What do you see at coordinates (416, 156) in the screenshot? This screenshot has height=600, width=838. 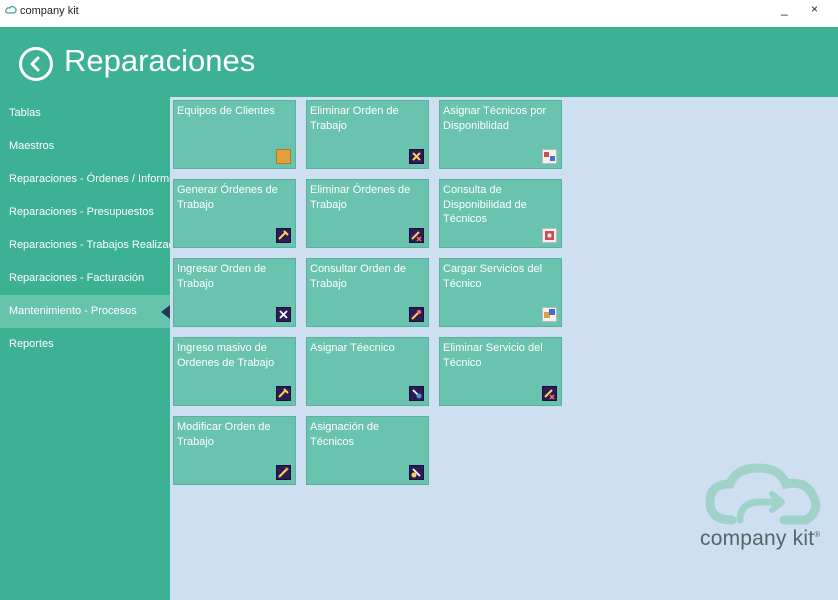 I see `delete-order-icon` at bounding box center [416, 156].